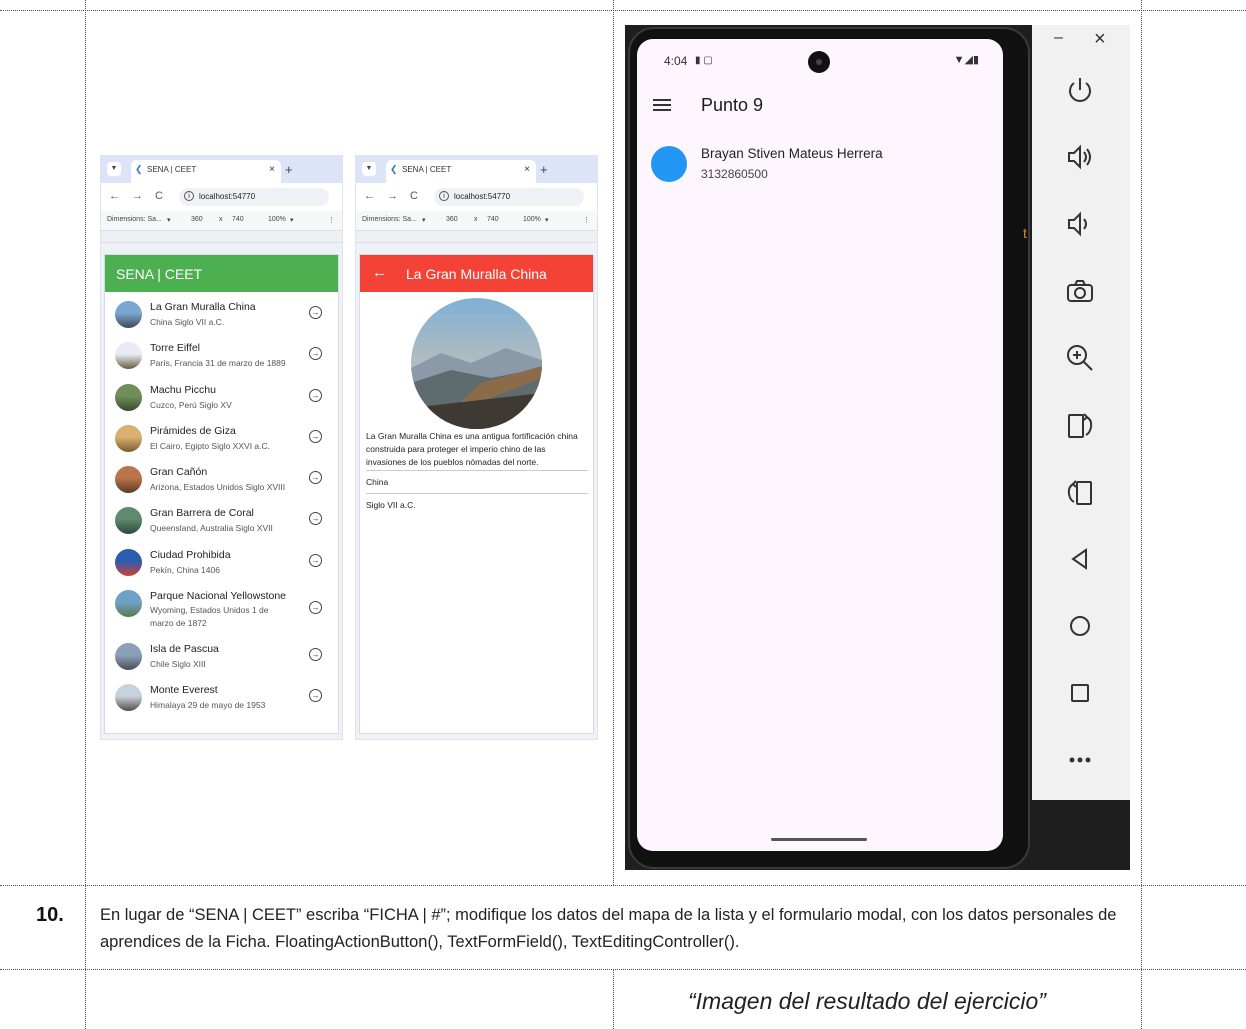  I want to click on list-item-title: Isla de Pascua, so click(184, 649).